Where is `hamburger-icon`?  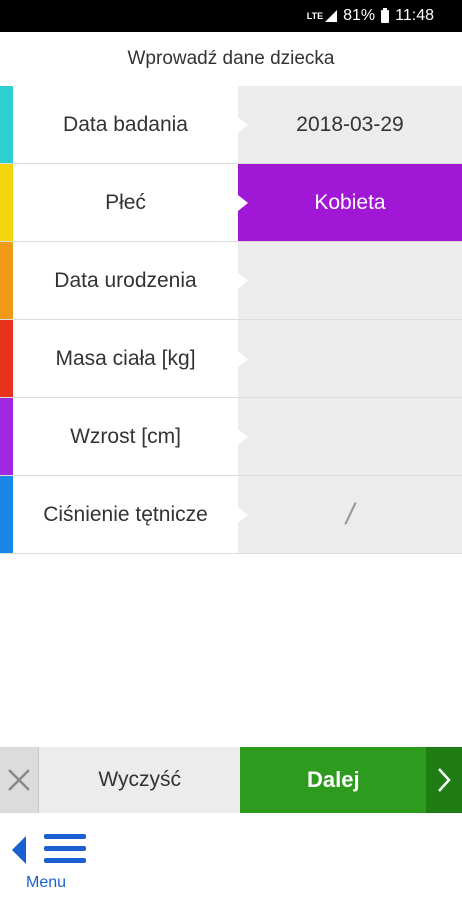
hamburger-icon is located at coordinates (65, 852).